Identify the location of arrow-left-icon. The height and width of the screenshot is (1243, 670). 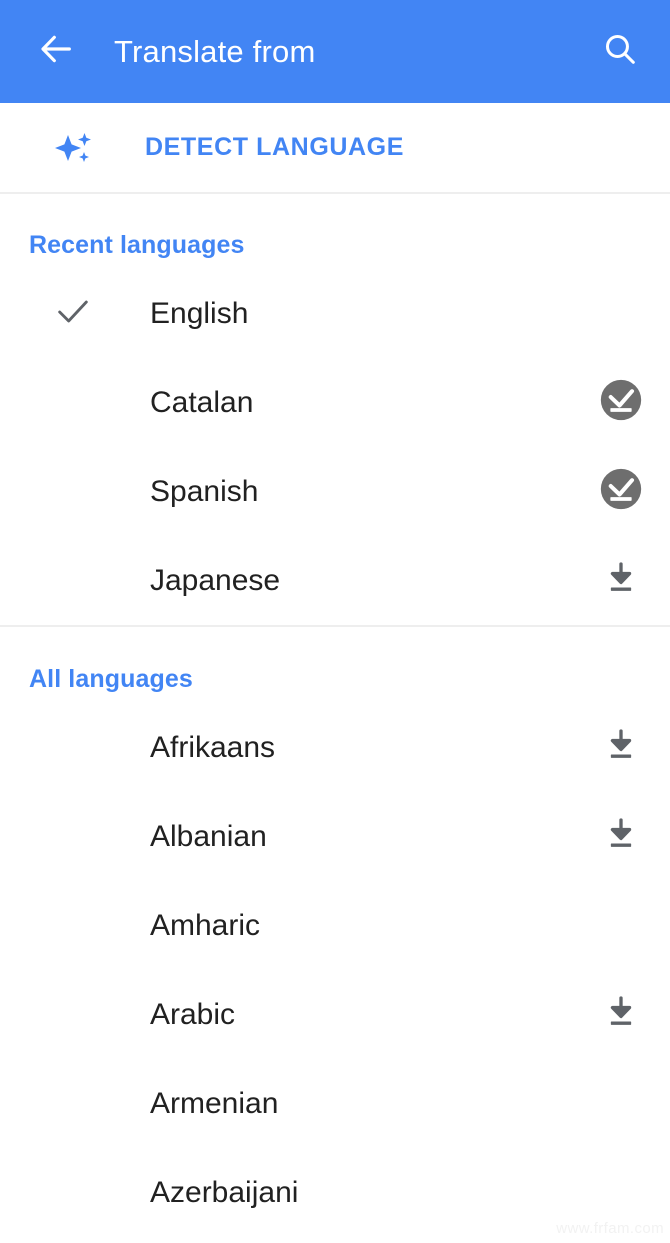
(56, 51).